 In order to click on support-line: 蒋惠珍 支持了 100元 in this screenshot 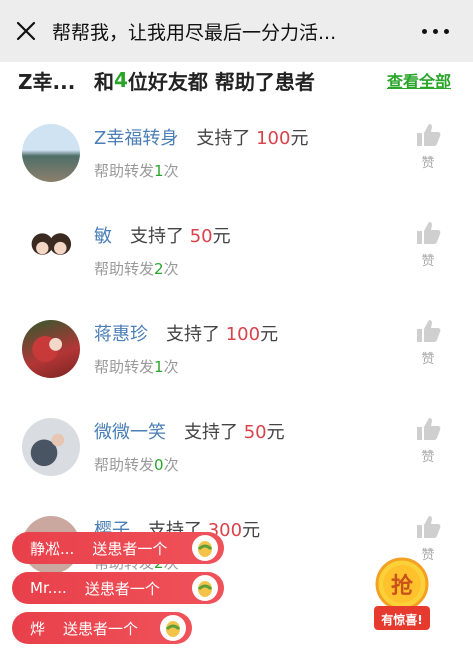, I will do `click(186, 333)`.